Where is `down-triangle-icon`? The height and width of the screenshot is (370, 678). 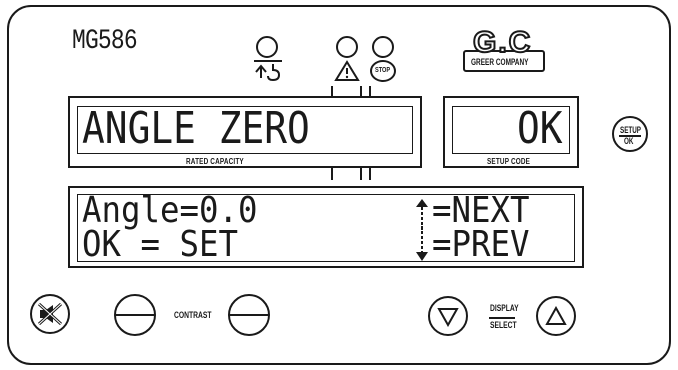
down-triangle-icon is located at coordinates (448, 317).